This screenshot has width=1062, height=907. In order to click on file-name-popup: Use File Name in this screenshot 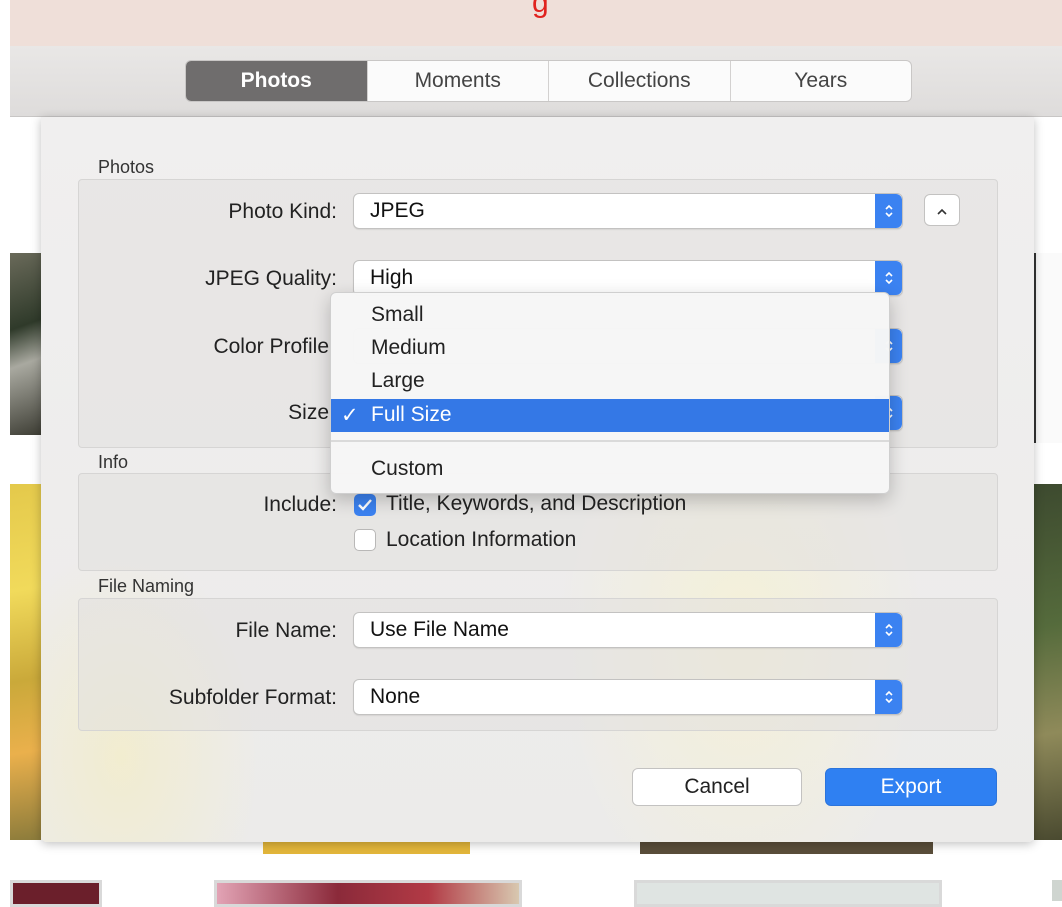, I will do `click(628, 630)`.